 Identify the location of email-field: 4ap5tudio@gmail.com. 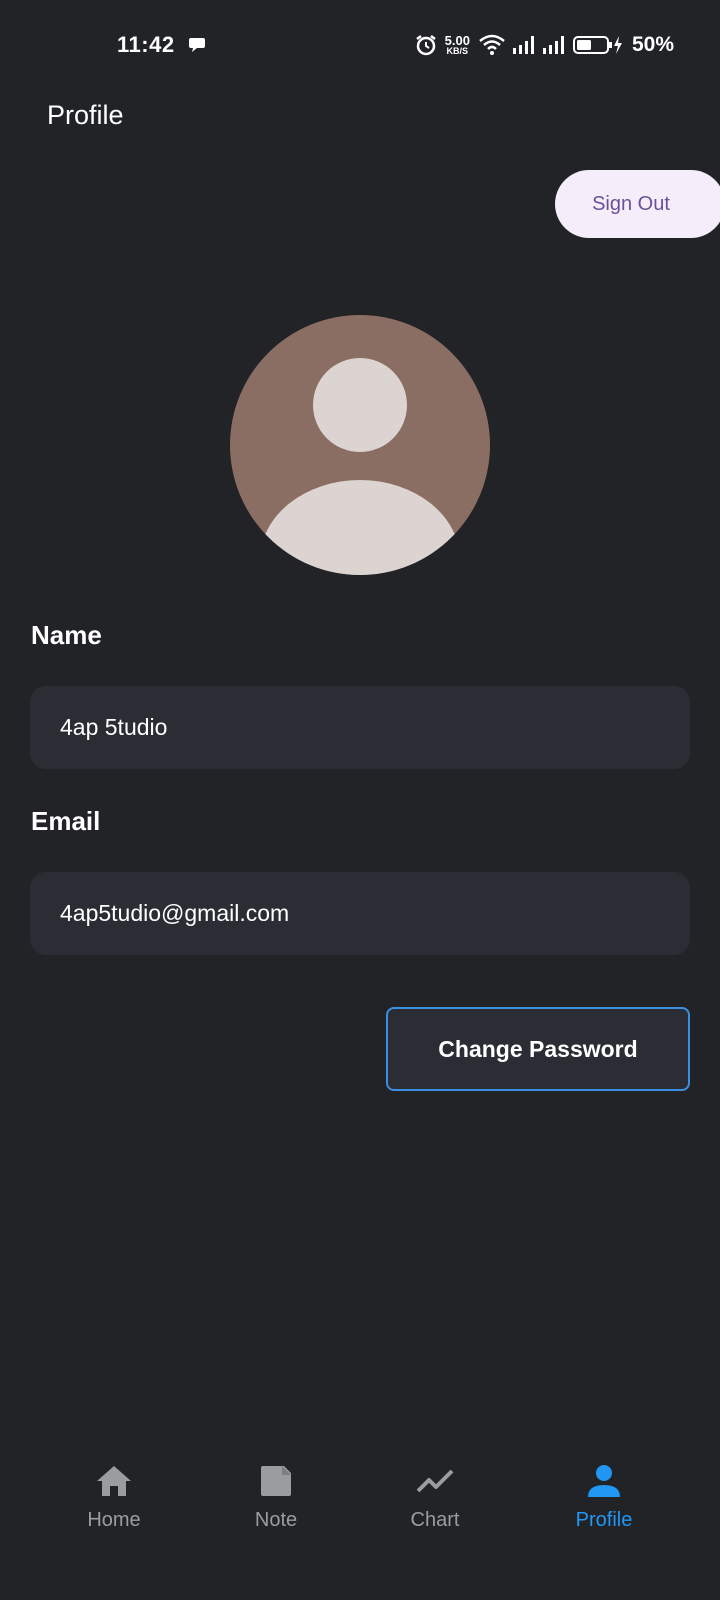
(360, 913).